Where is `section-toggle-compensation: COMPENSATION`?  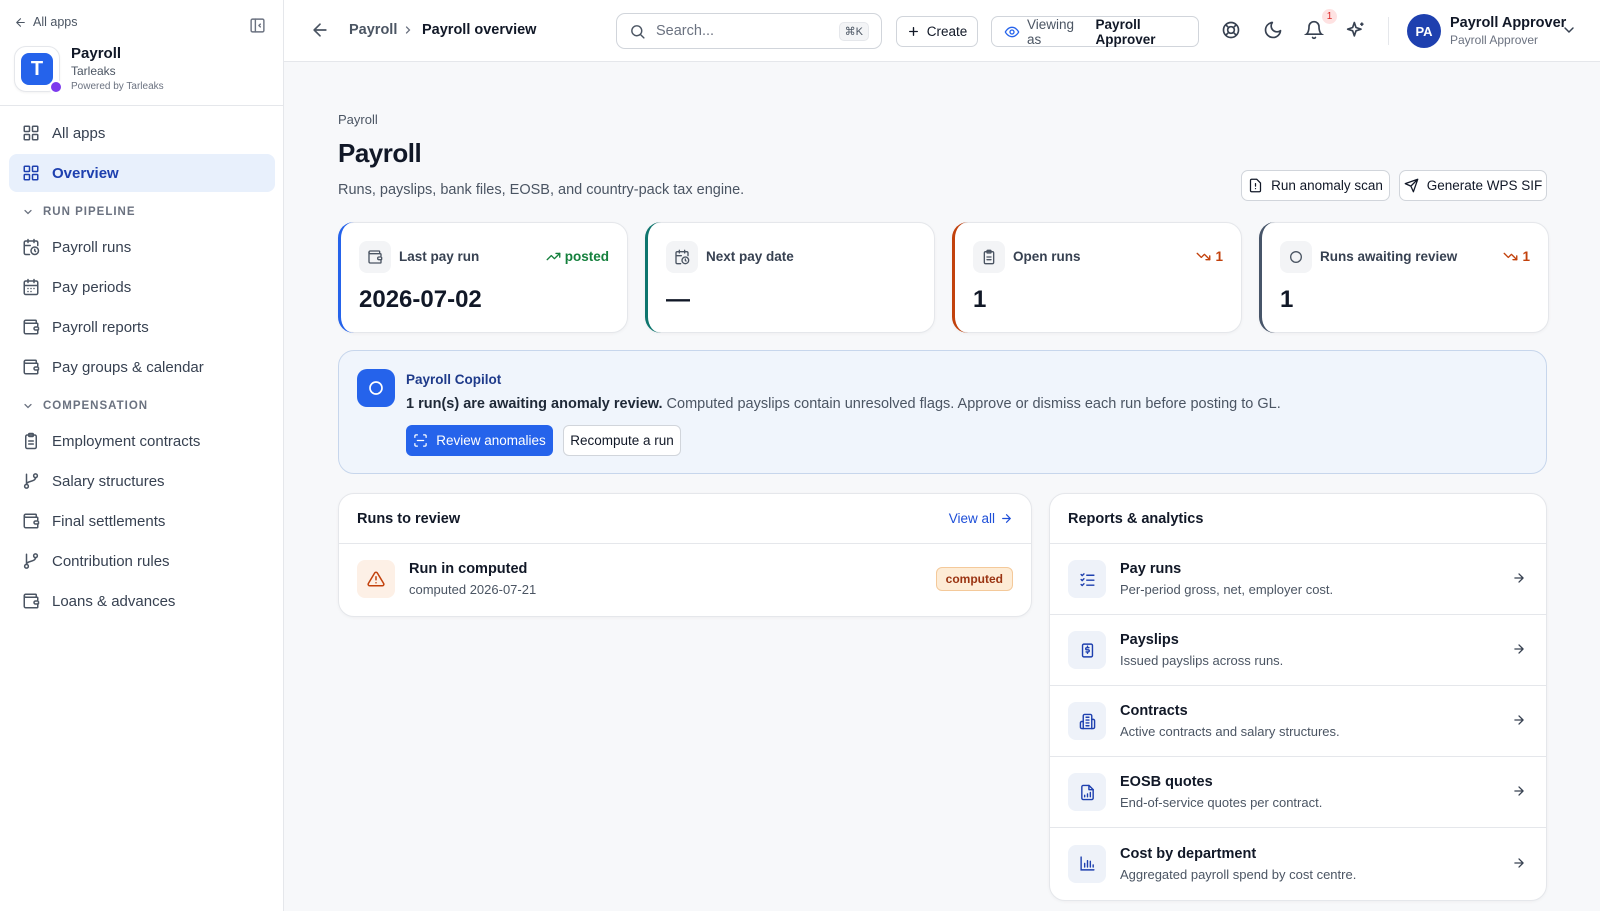 section-toggle-compensation: COMPENSATION is located at coordinates (142, 406).